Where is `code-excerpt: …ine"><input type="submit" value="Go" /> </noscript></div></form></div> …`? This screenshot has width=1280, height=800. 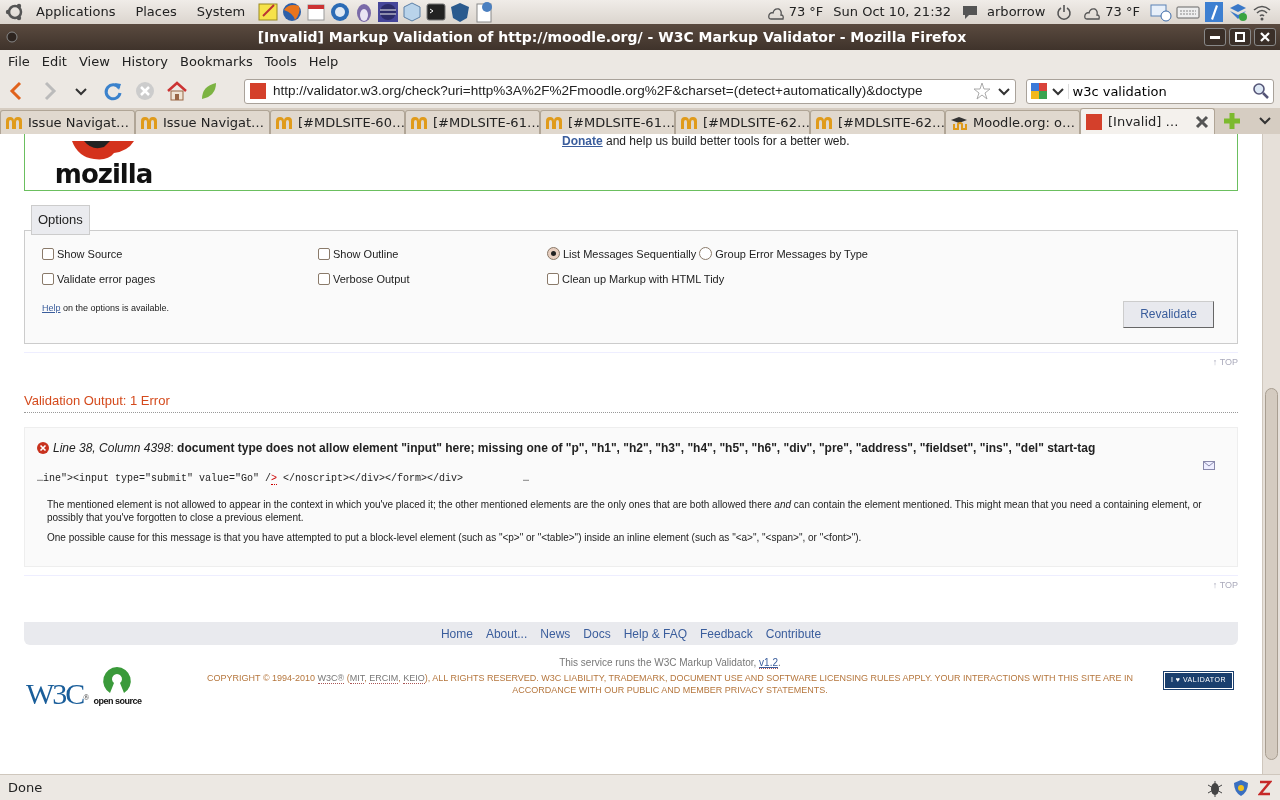
code-excerpt: …ine"><input type="submit" value="Go" /> </noscript></div></form></div> … is located at coordinates (284, 478).